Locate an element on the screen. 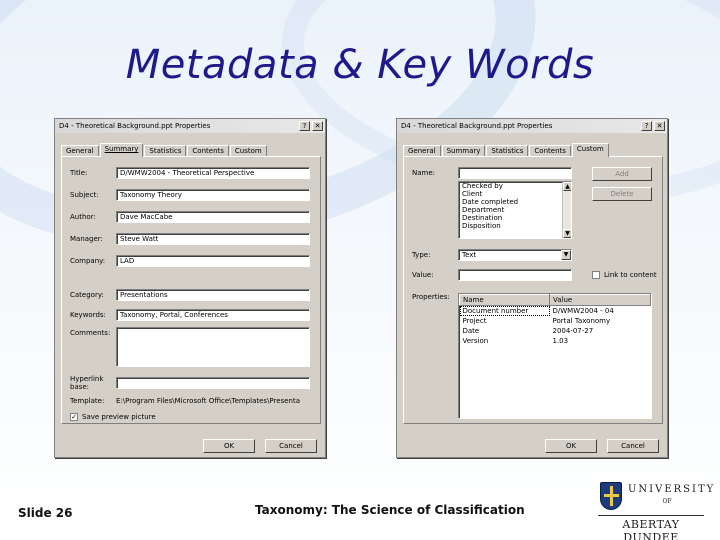 This screenshot has width=720, height=540. save-preview-label: Save preview picture is located at coordinates (119, 417).